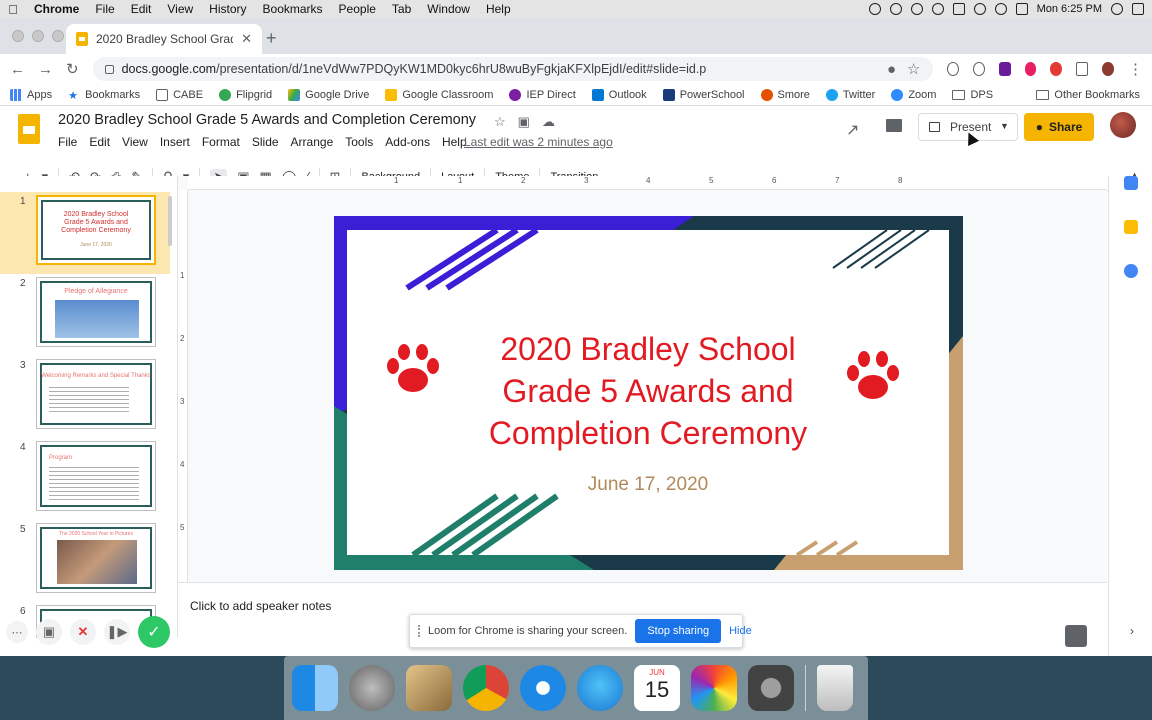 The height and width of the screenshot is (720, 1152). I want to click on voice-search-icon: ●, so click(892, 69).